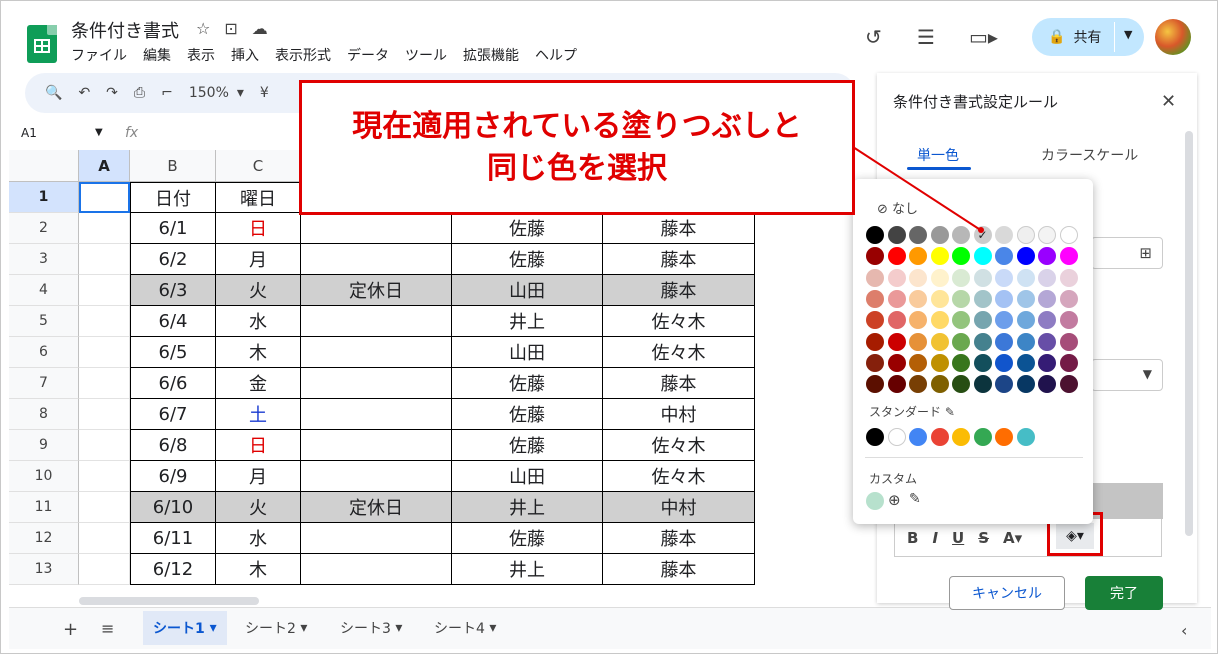 The height and width of the screenshot is (654, 1218). I want to click on callout-line-2: 同じ色を選択, so click(577, 168).